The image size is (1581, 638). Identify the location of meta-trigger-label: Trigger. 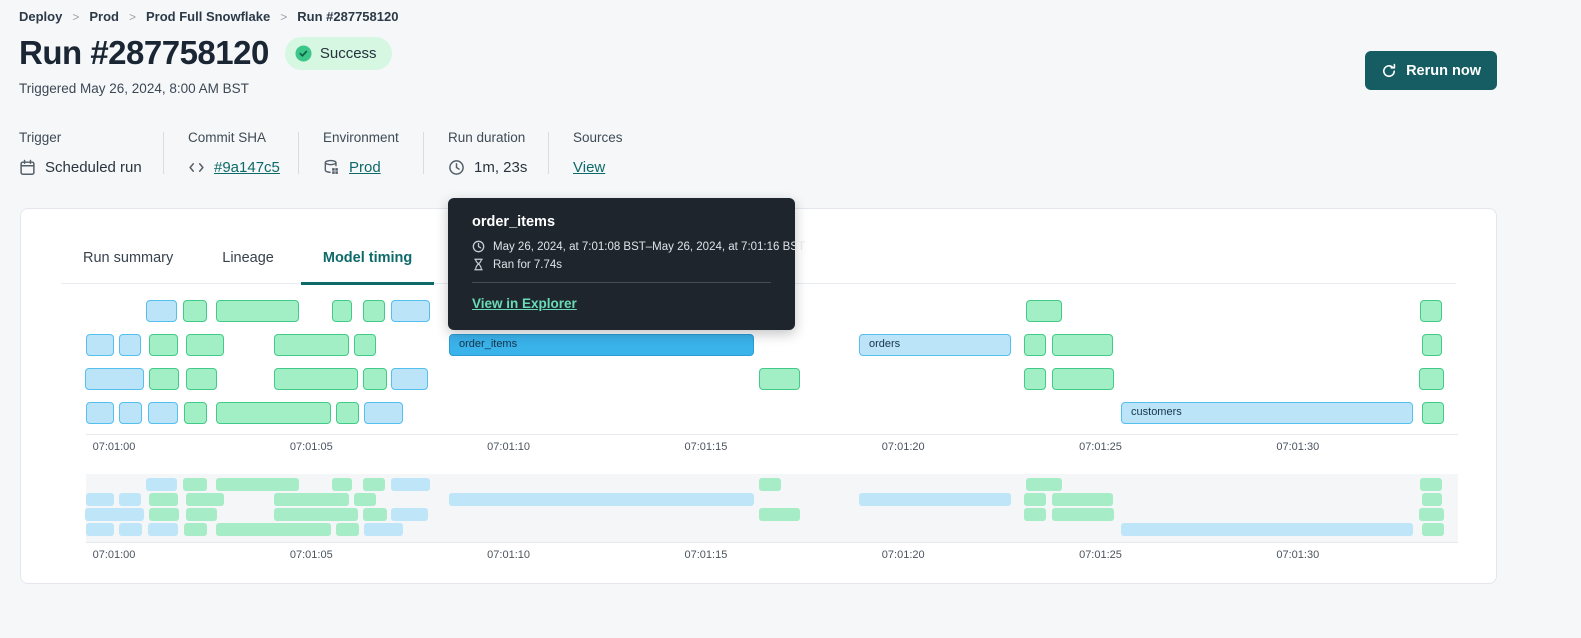
(40, 137).